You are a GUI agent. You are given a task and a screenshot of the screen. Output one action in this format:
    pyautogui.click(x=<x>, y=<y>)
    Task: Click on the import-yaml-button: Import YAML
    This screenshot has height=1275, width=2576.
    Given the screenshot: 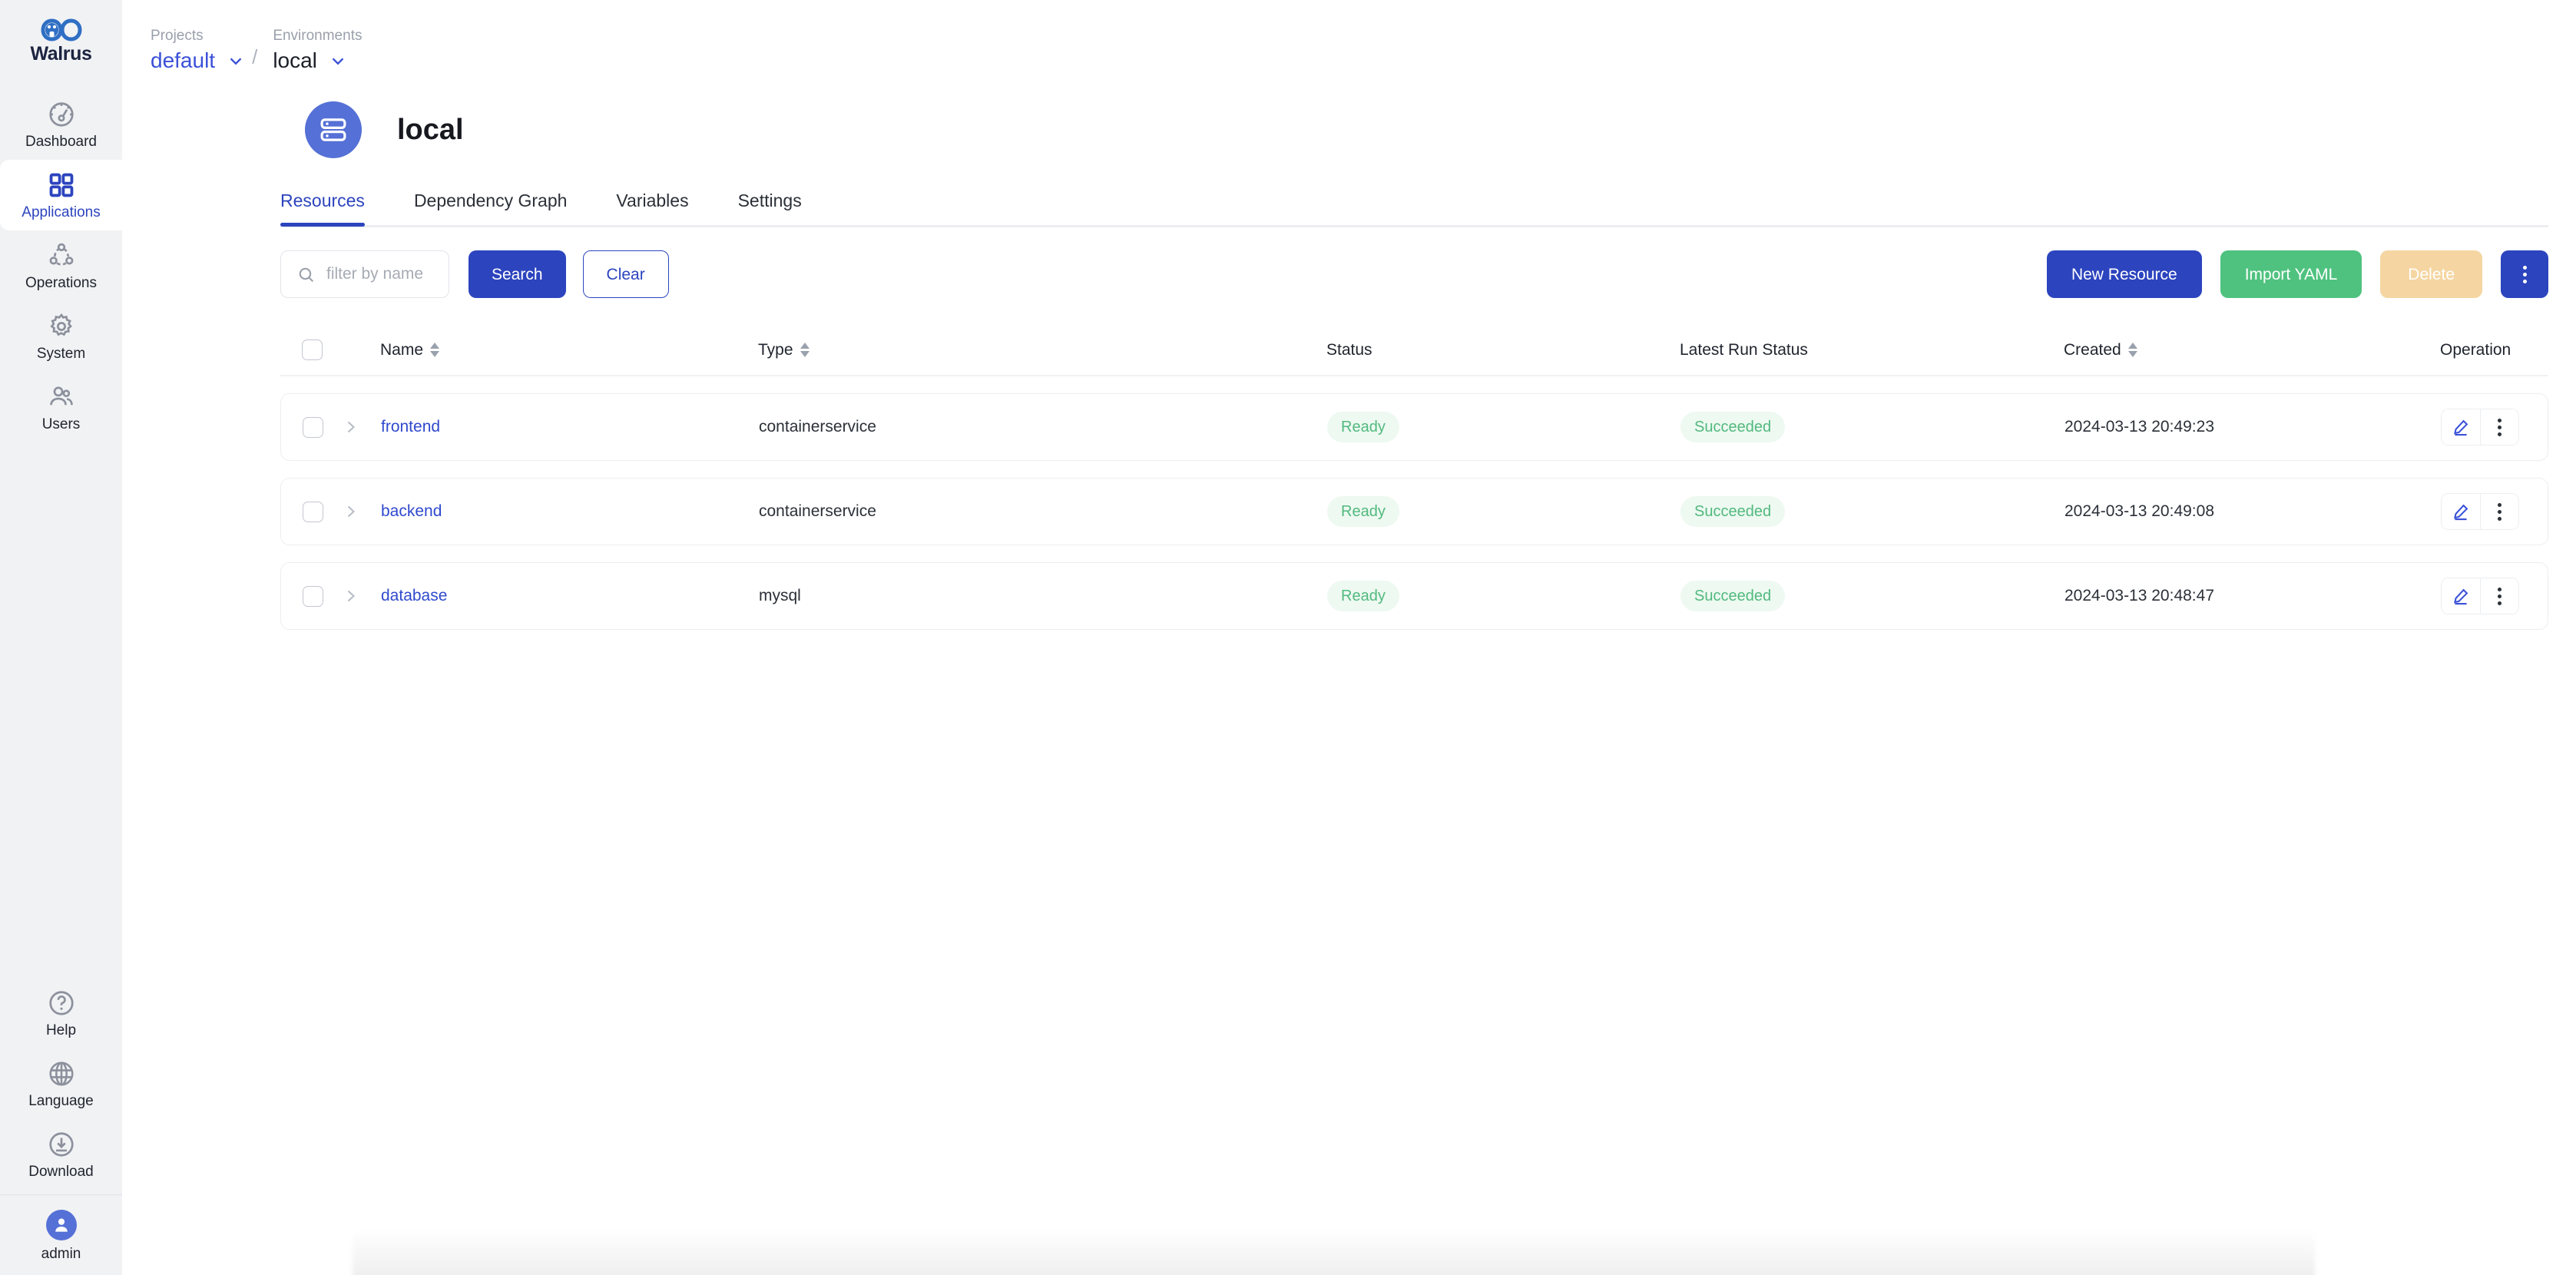 What is the action you would take?
    pyautogui.click(x=2291, y=274)
    